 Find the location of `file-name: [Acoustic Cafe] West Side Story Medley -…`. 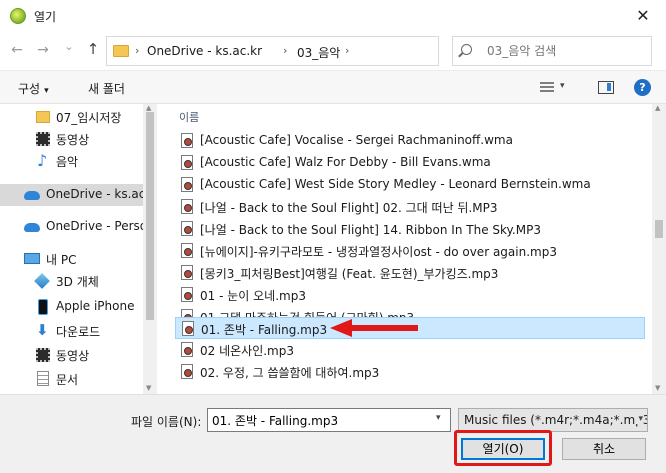

file-name: [Acoustic Cafe] West Side Story Medley -… is located at coordinates (395, 184).